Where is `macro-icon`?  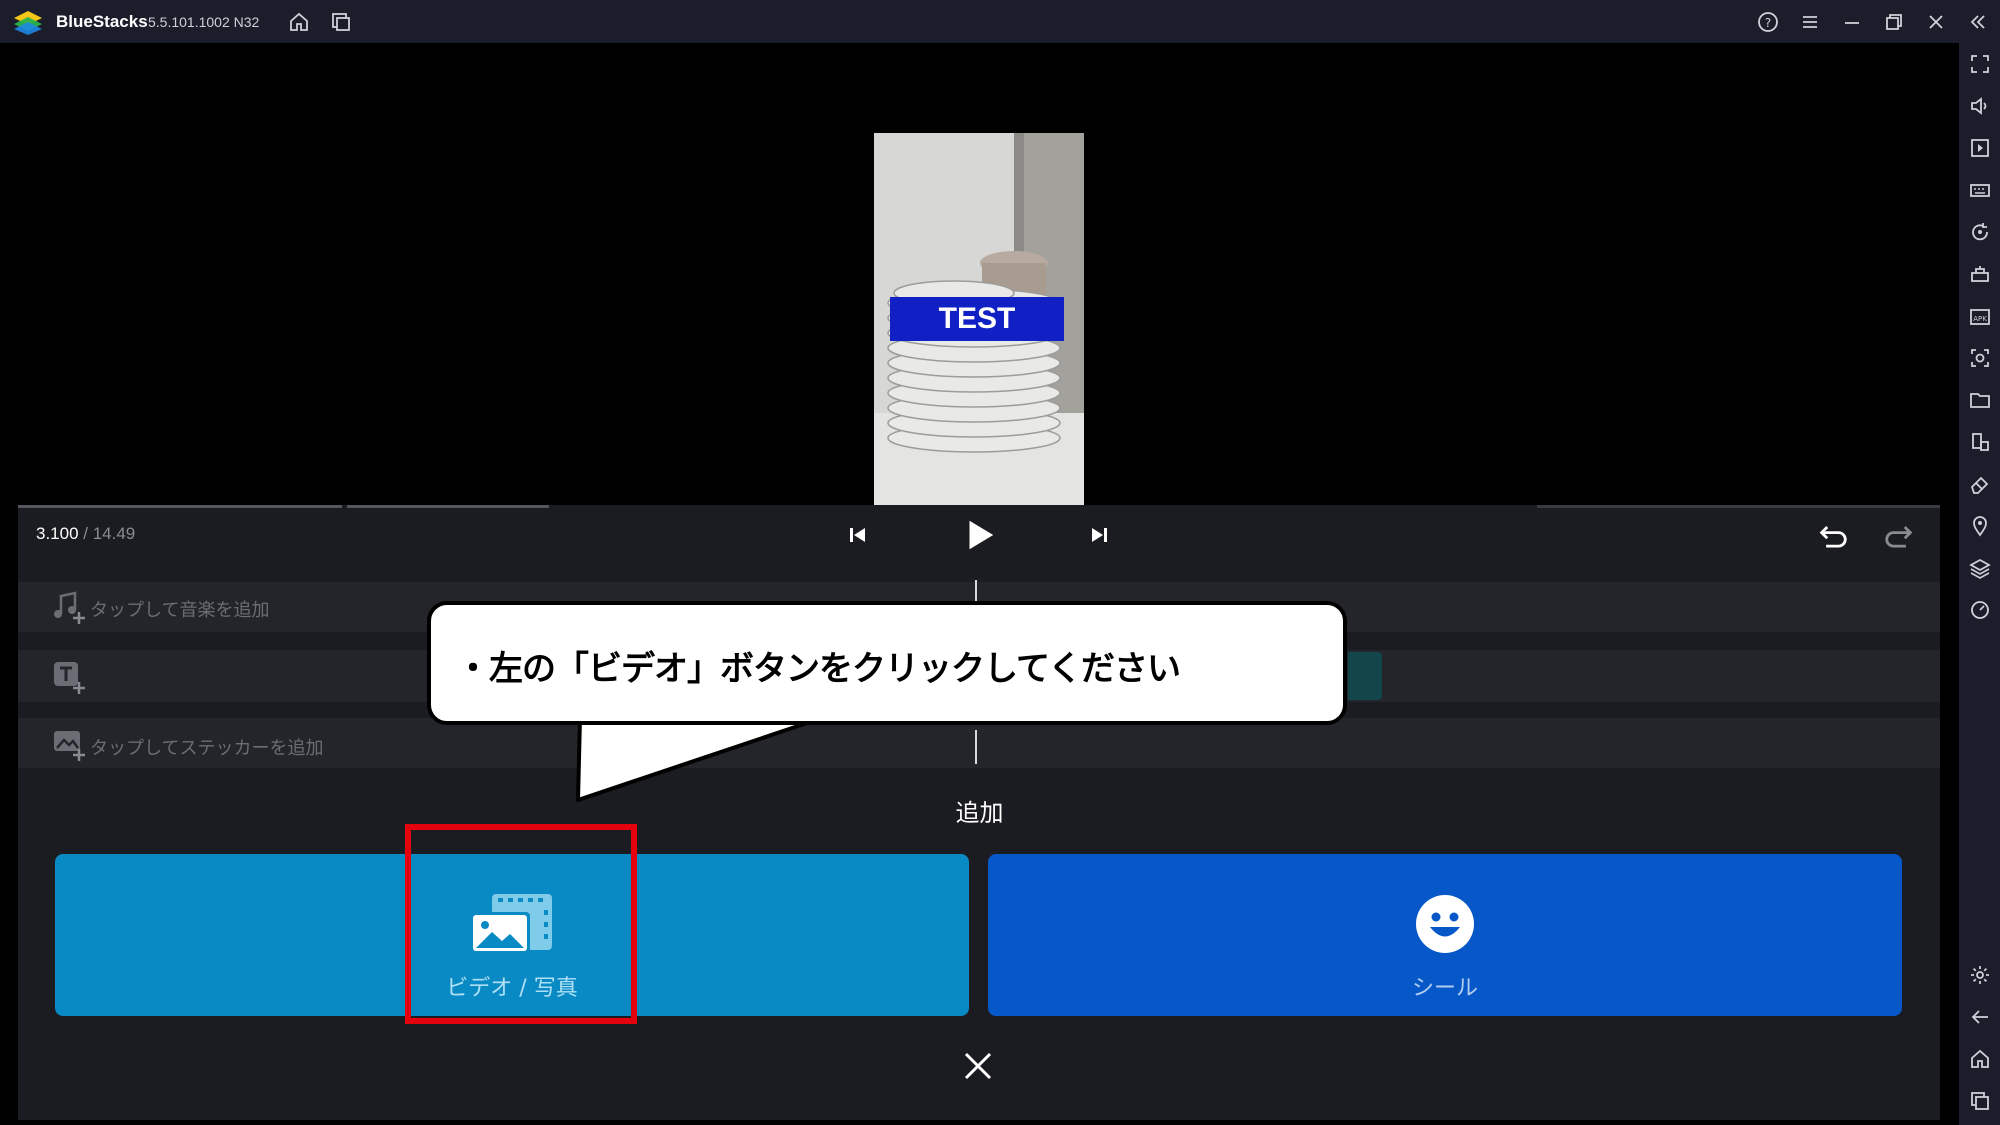
macro-icon is located at coordinates (1980, 274).